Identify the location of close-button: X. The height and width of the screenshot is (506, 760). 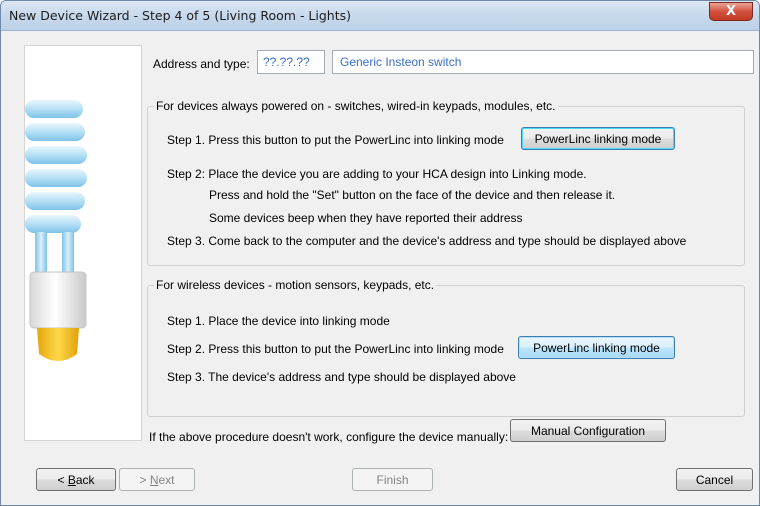
(731, 11).